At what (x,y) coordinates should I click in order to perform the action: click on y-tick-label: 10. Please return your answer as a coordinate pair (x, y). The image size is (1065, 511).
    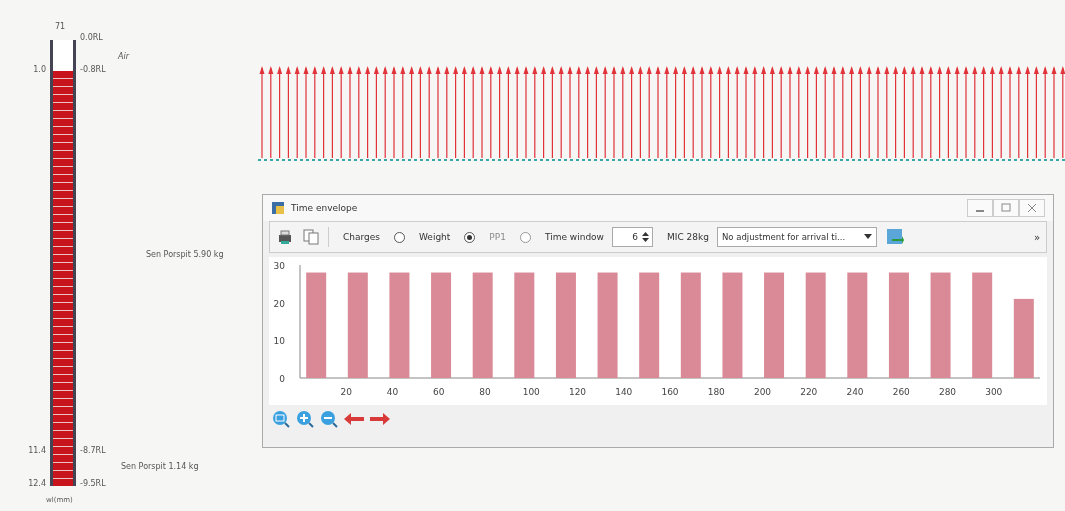
    Looking at the image, I should click on (279, 341).